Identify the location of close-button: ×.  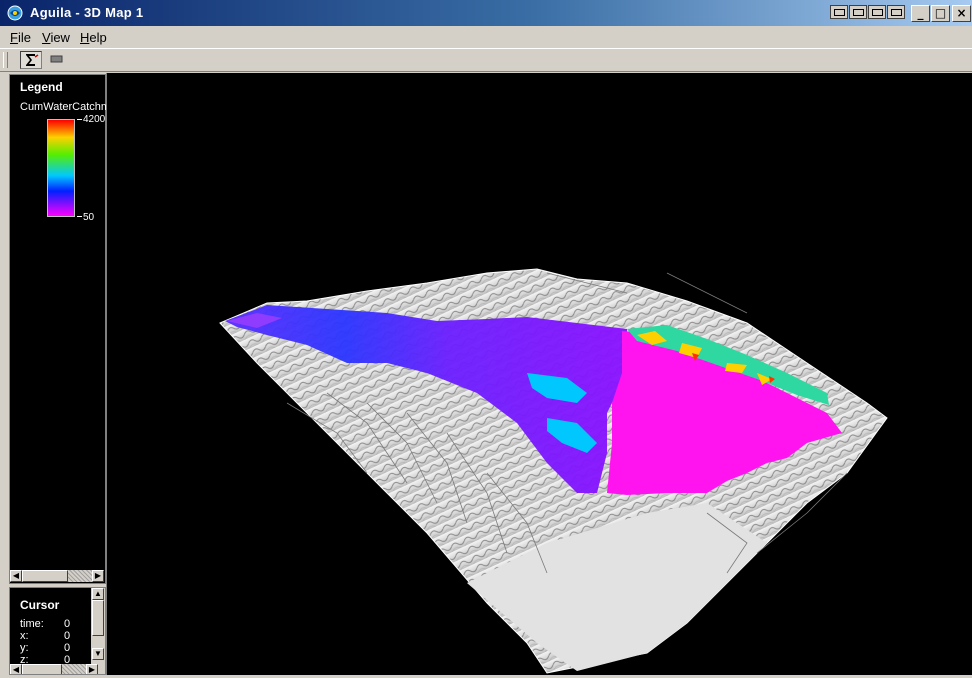
(961, 13).